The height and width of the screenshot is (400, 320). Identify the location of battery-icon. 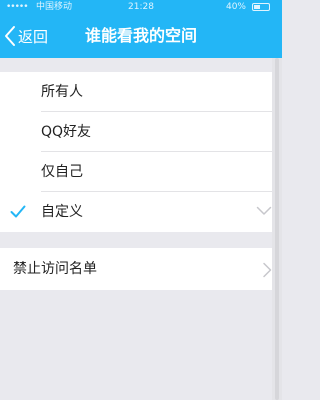
(261, 7).